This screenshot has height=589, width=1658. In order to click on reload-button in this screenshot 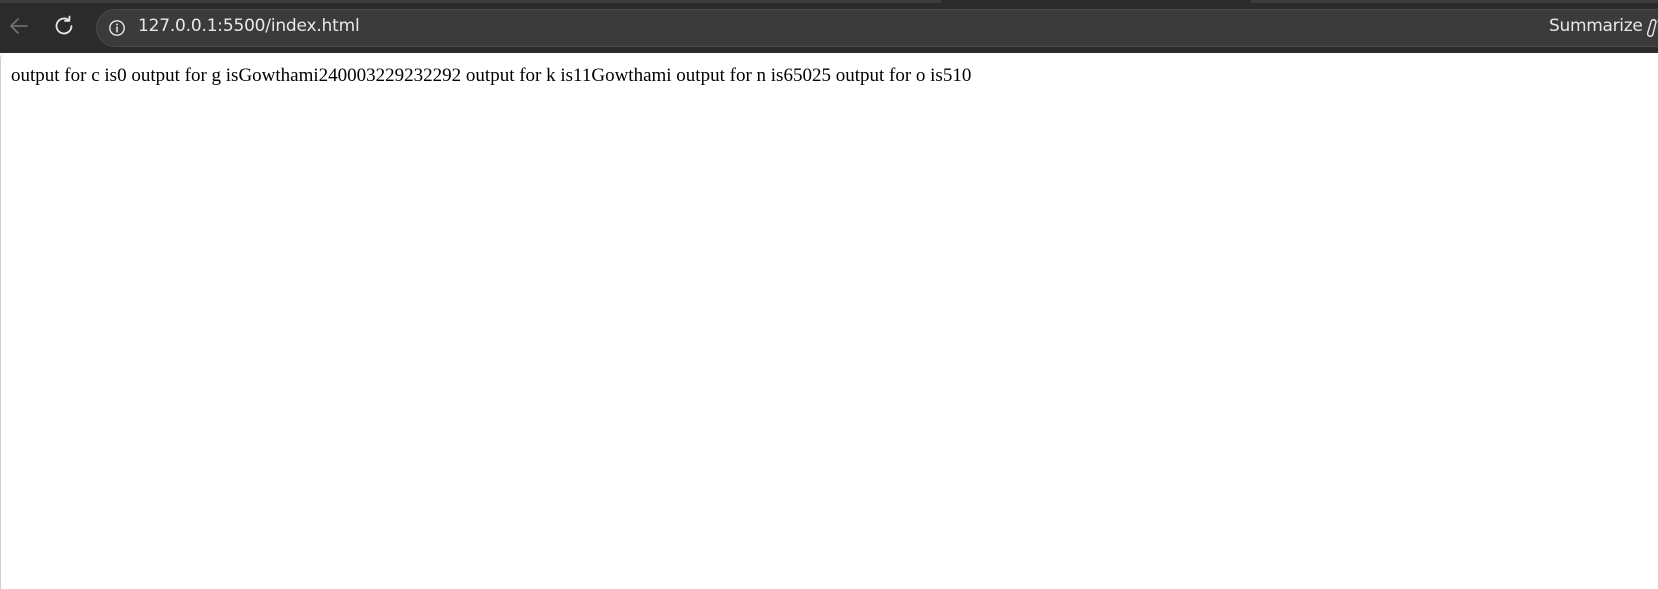, I will do `click(64, 26)`.